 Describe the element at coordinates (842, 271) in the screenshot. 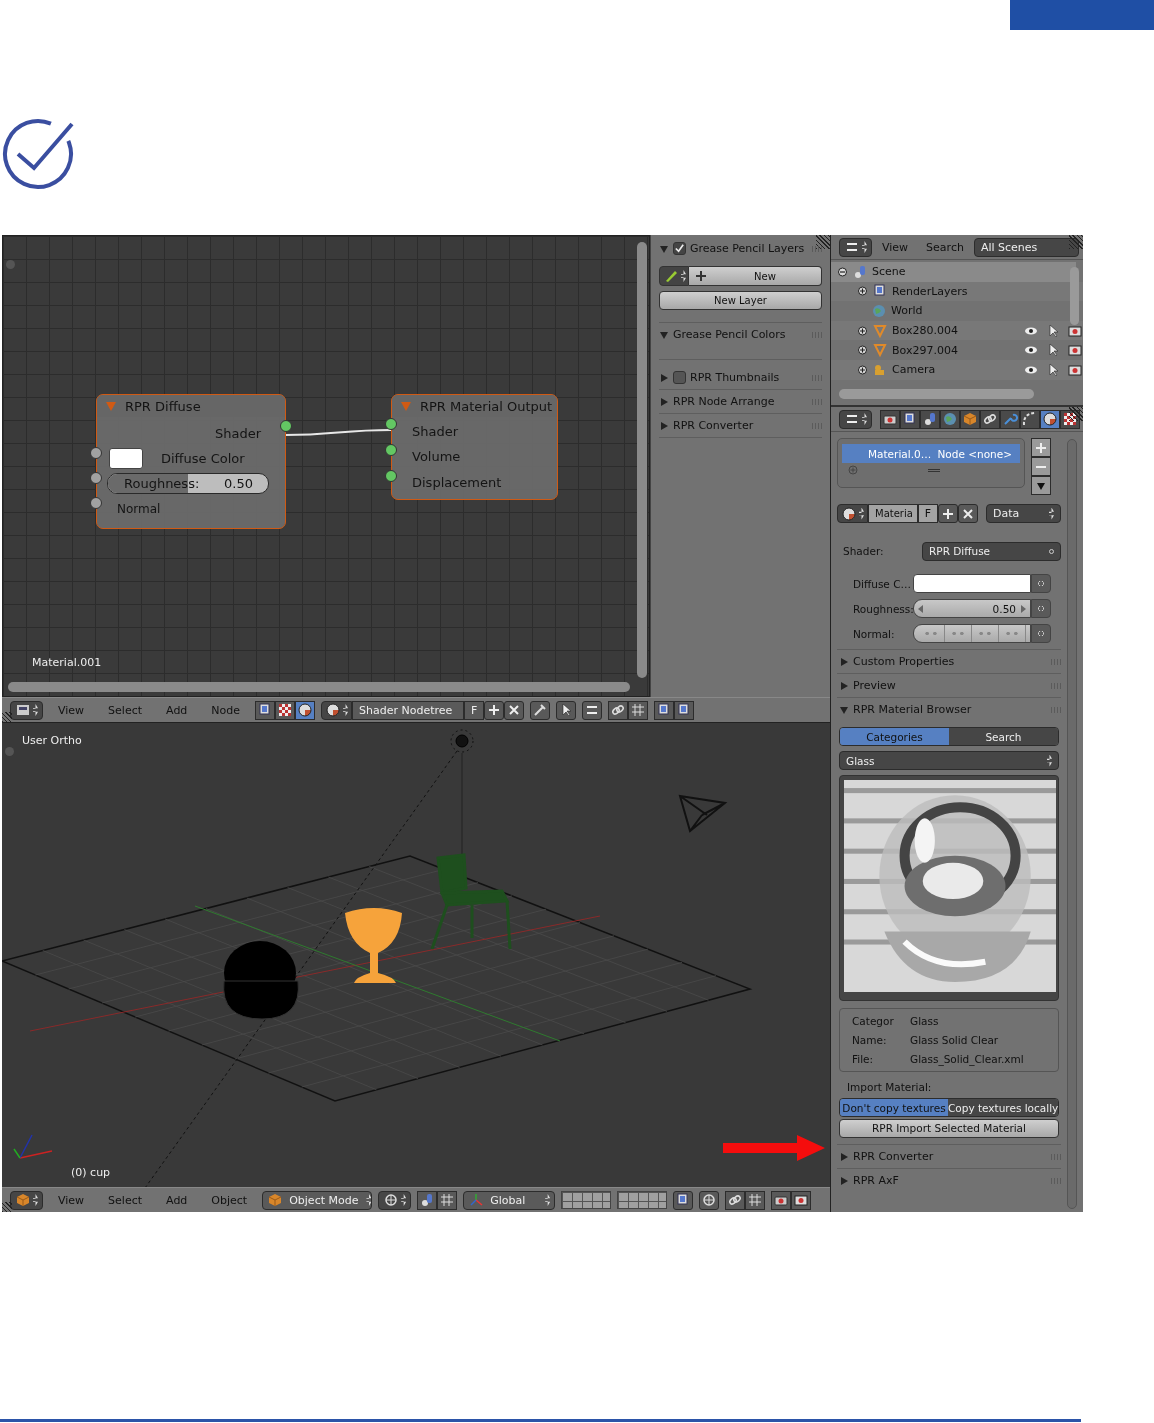

I see `collapse-toggle-icon` at that location.